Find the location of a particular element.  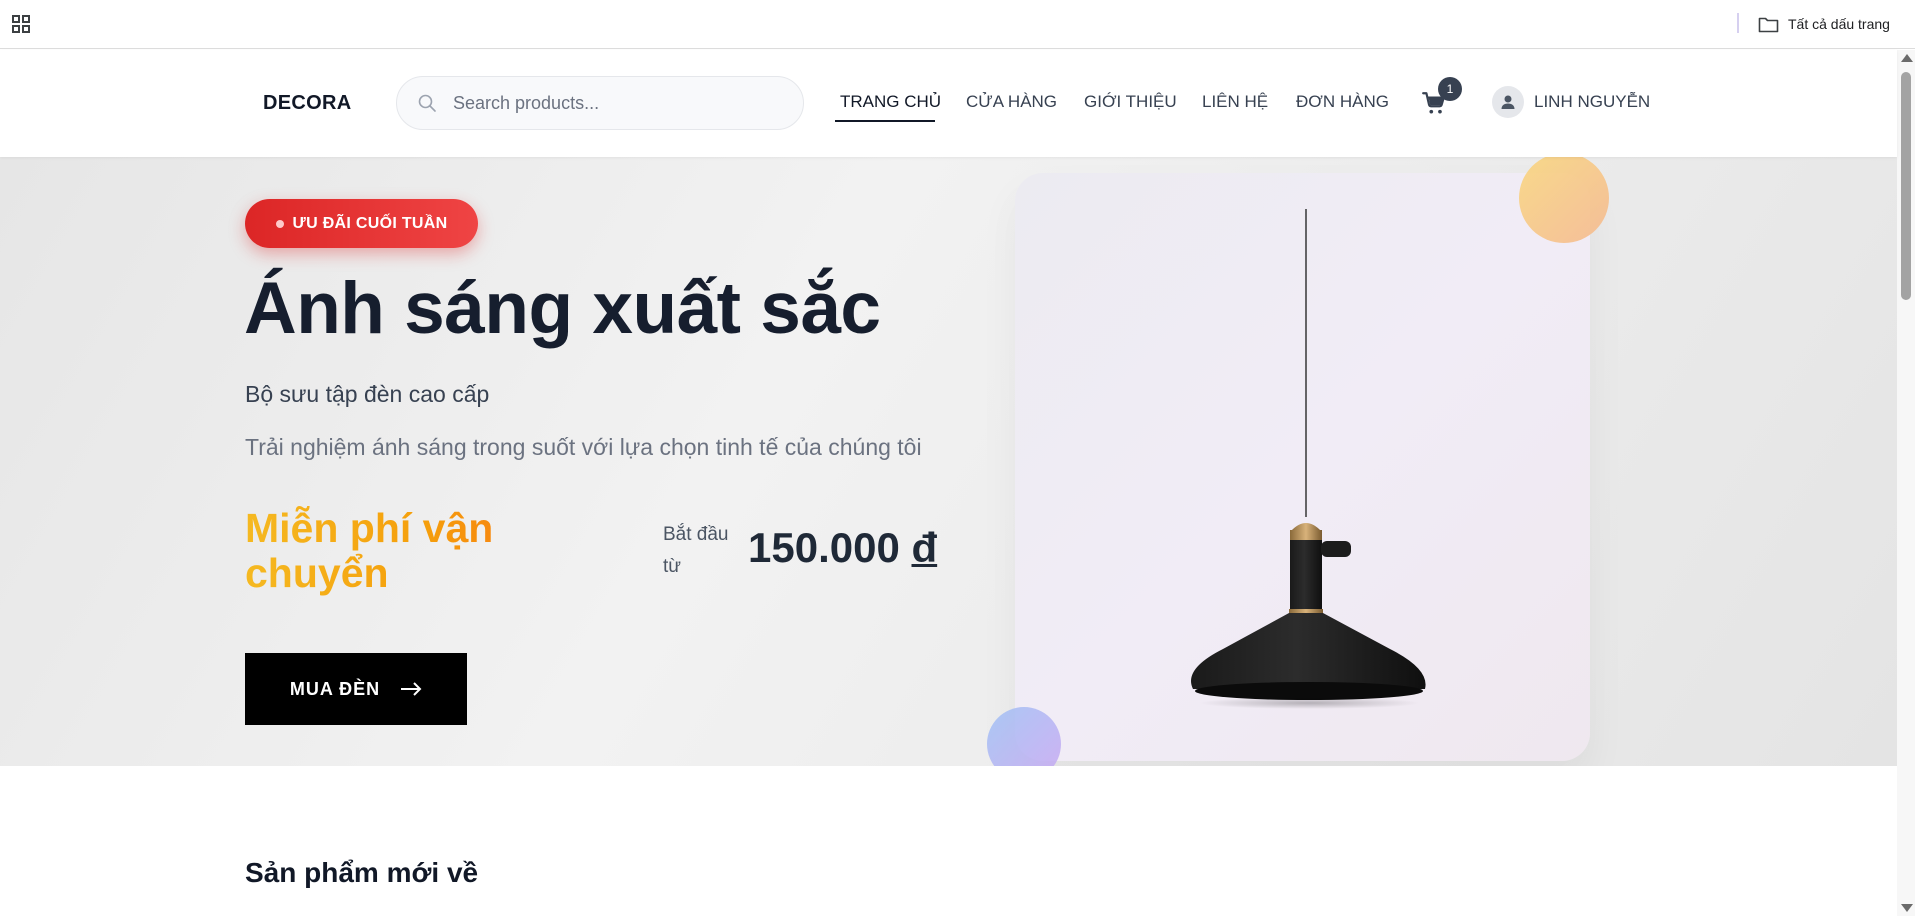

scroll-up-arrow-icon is located at coordinates (1907, 58).